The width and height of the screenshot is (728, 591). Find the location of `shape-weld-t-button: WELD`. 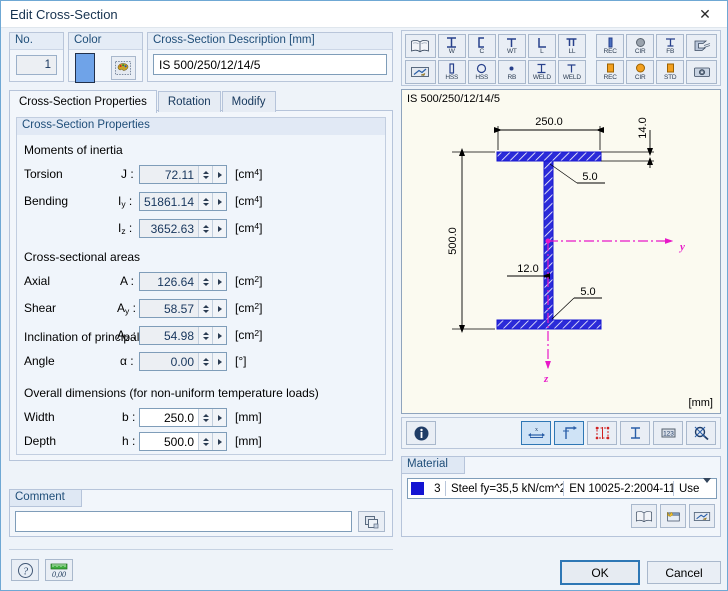

shape-weld-t-button: WELD is located at coordinates (571, 72).